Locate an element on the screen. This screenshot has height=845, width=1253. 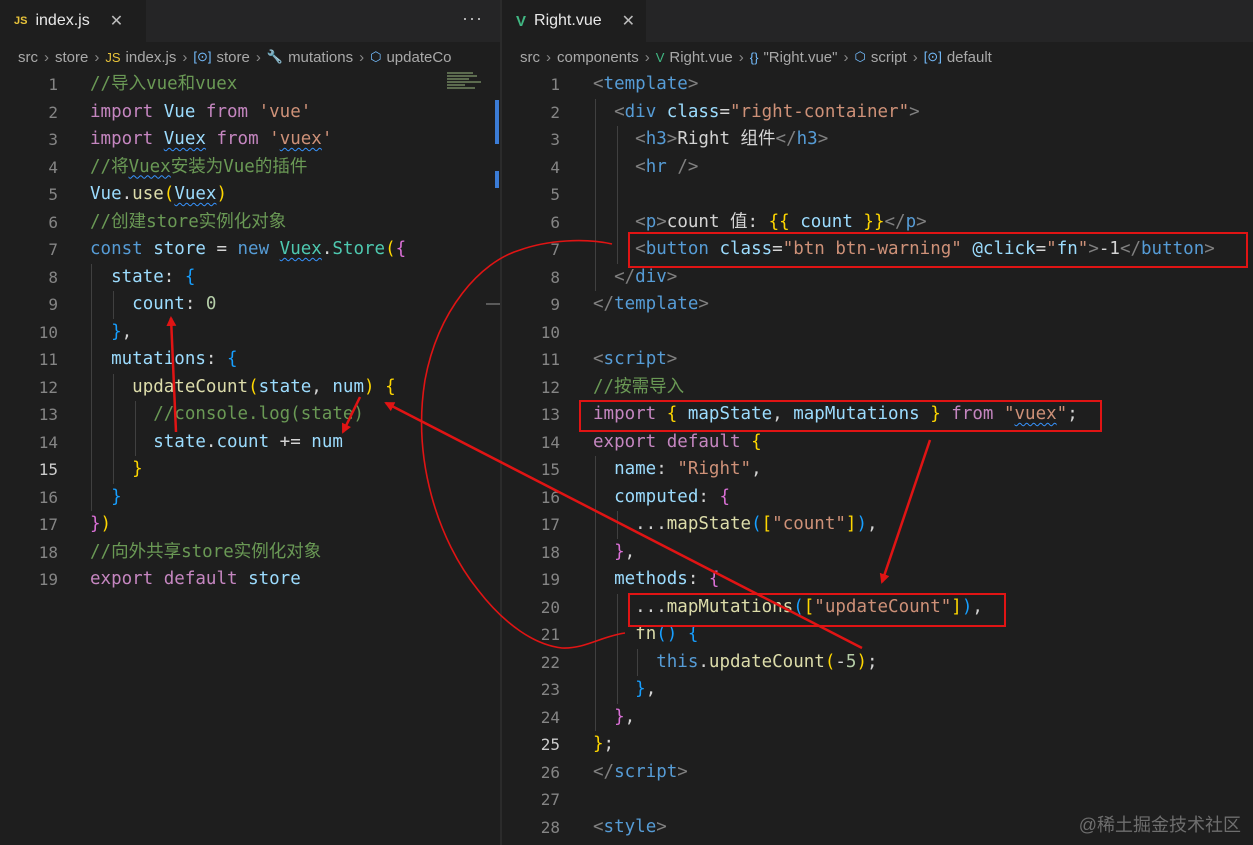
breadcrumb-item: updateCo is located at coordinates (418, 57).